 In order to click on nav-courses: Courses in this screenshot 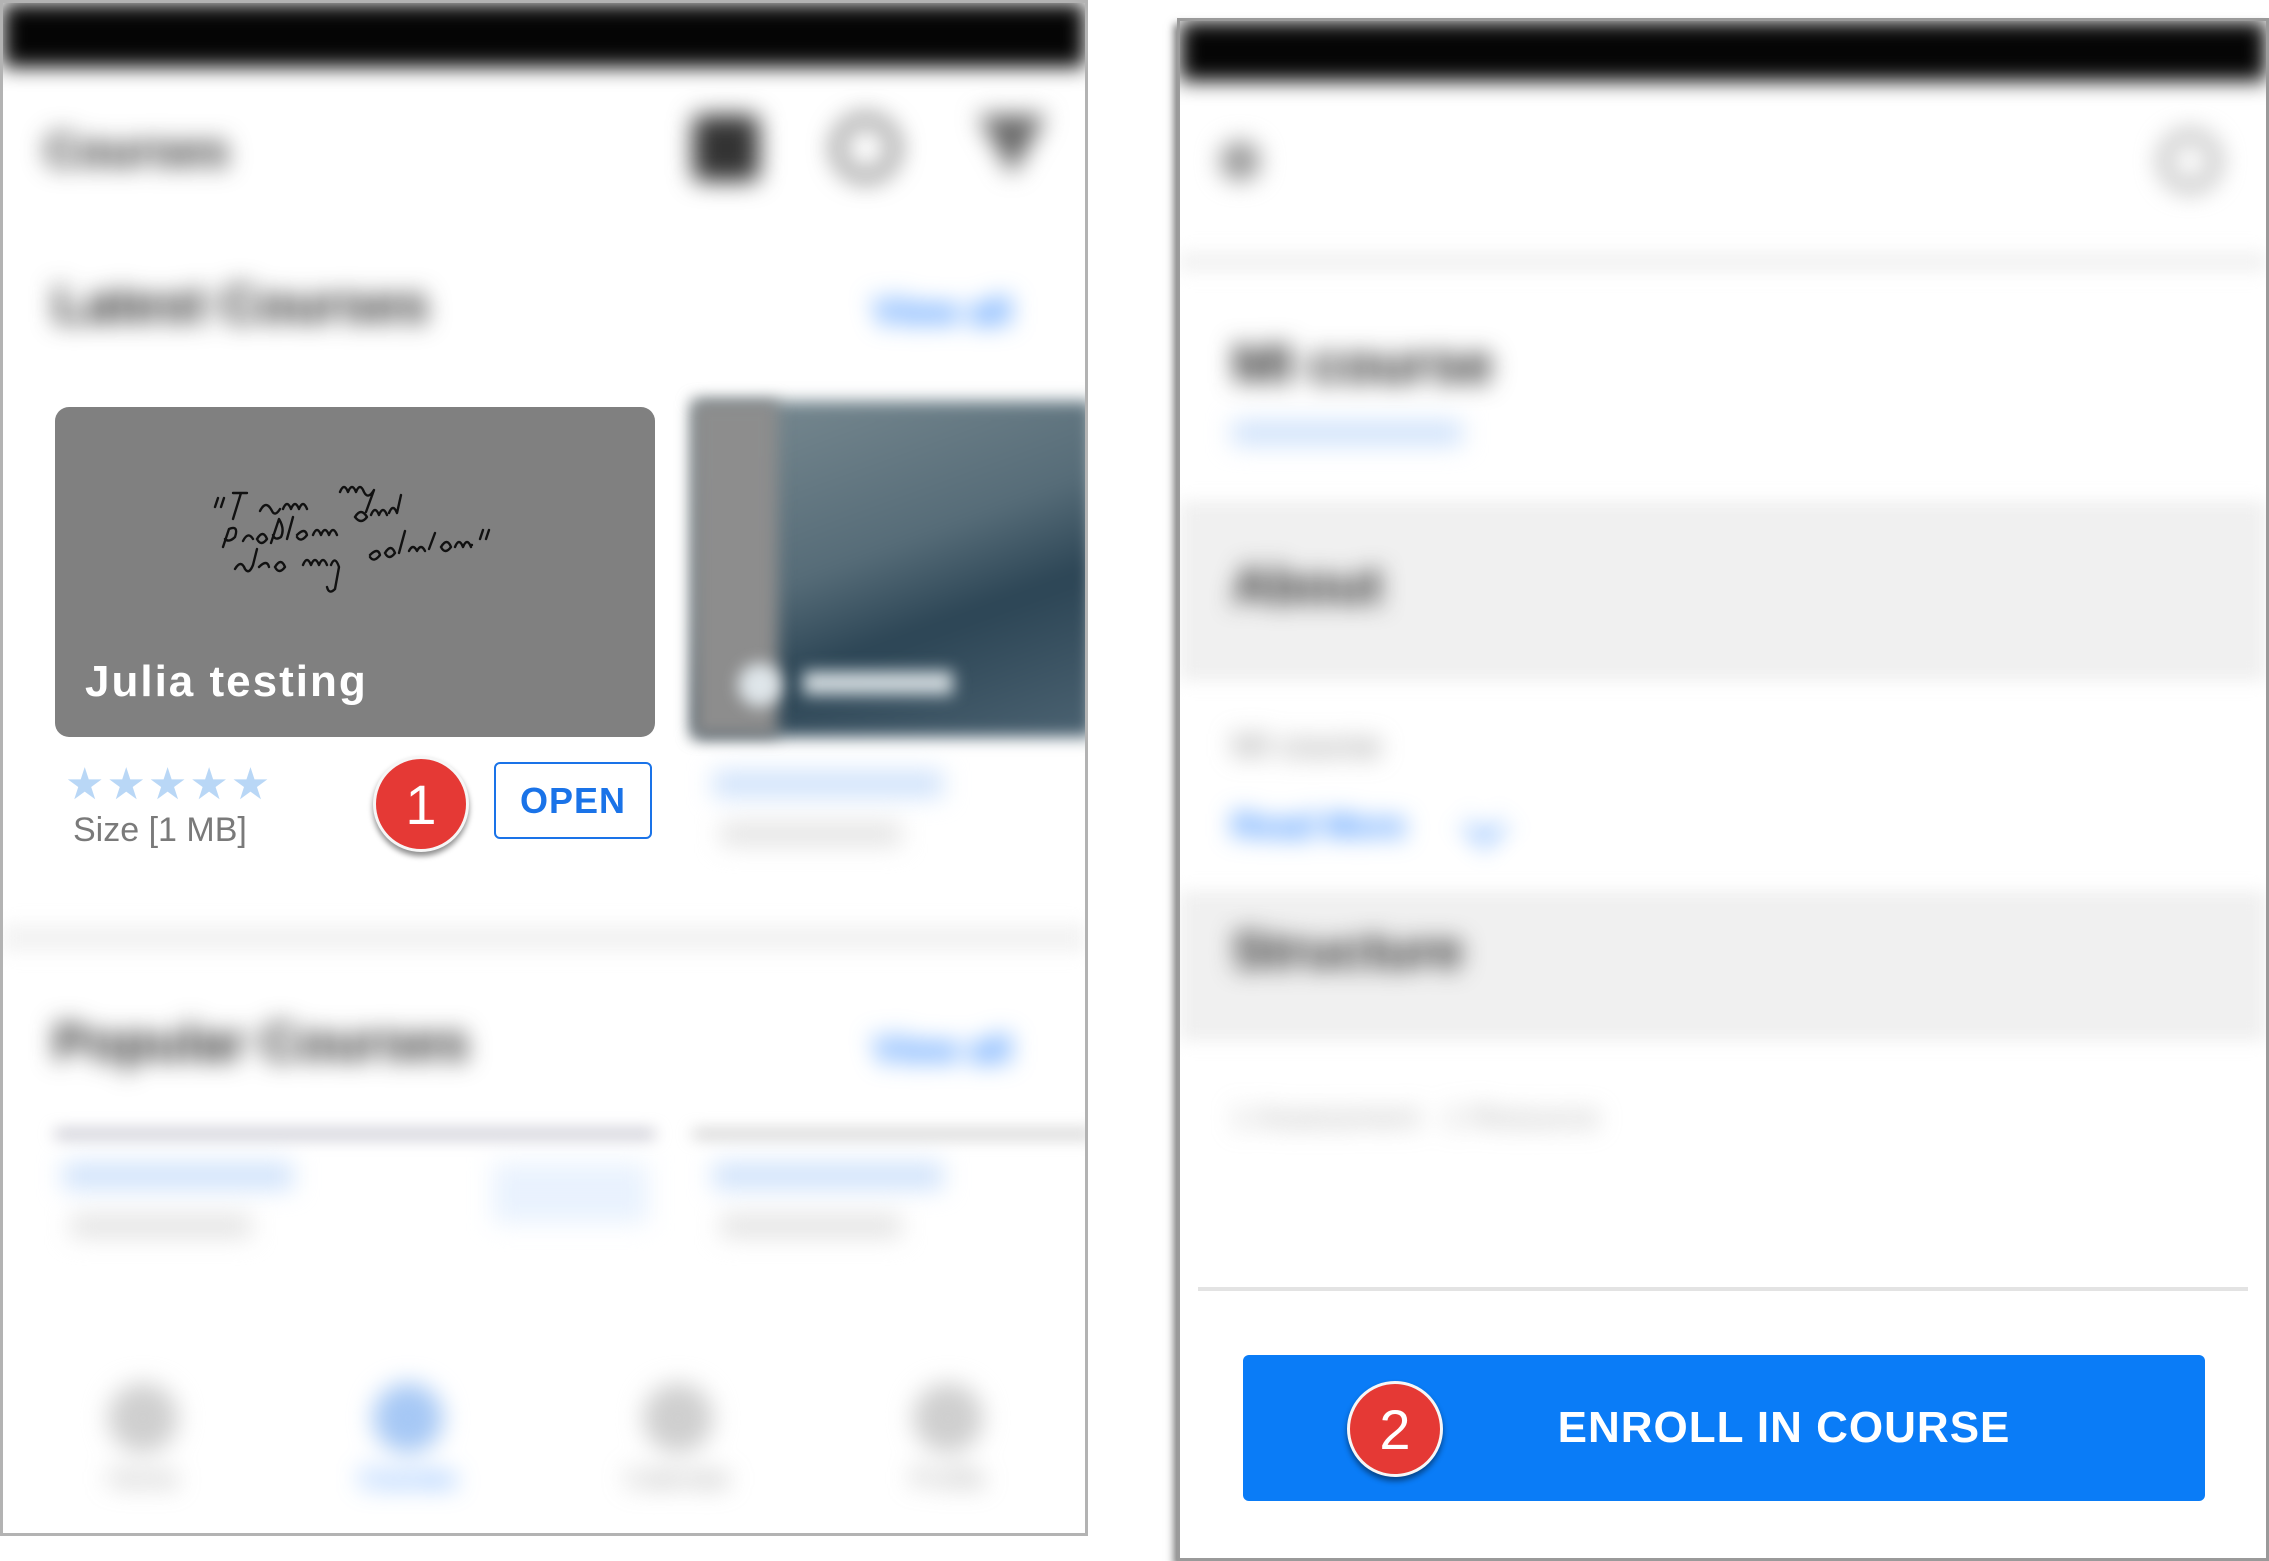, I will do `click(408, 1438)`.